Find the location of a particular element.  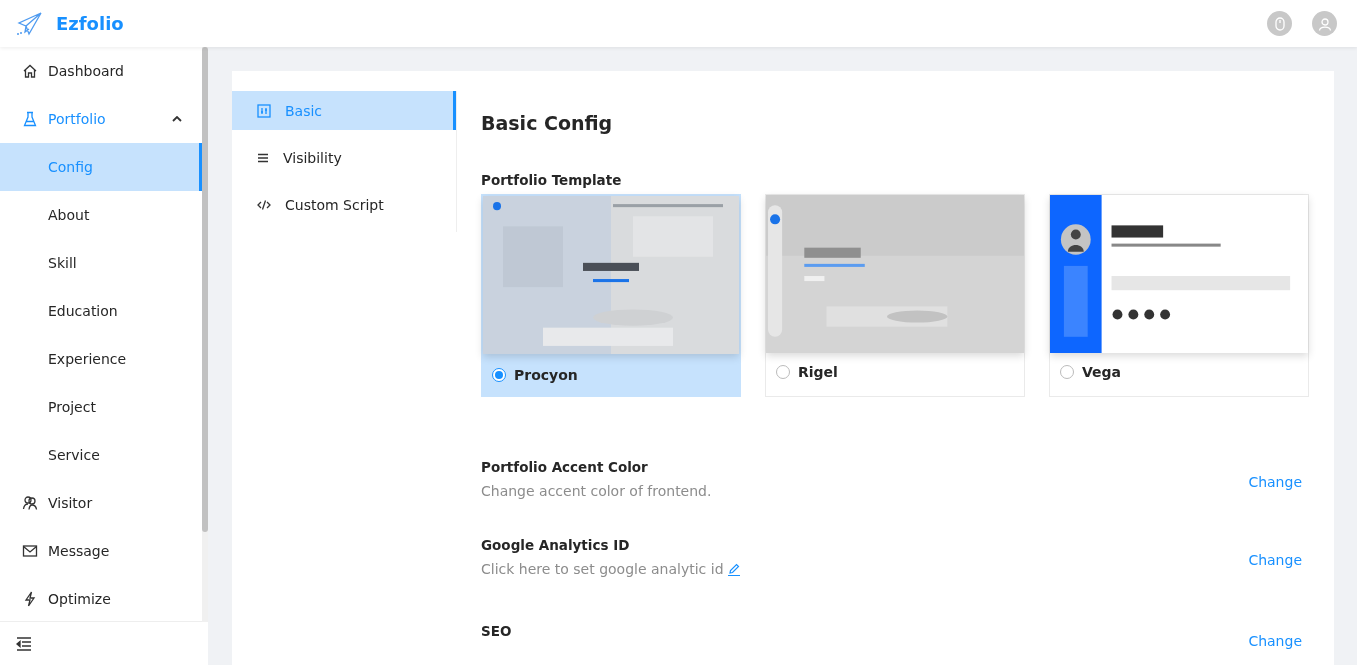

config-tab: Custom Script is located at coordinates (344, 204).